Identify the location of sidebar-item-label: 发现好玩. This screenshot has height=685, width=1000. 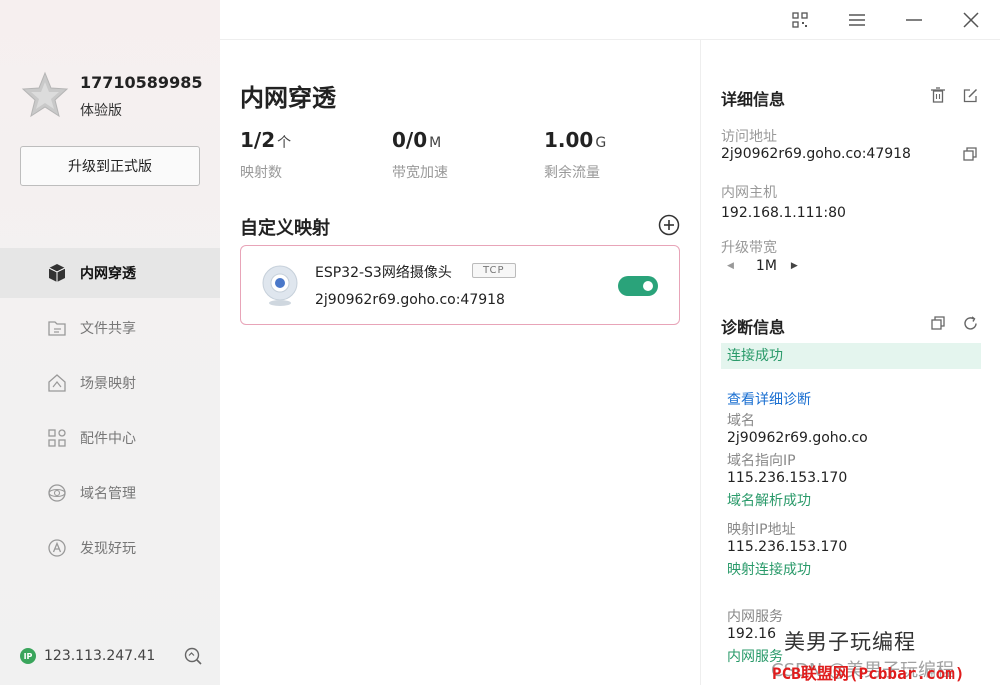
(108, 549).